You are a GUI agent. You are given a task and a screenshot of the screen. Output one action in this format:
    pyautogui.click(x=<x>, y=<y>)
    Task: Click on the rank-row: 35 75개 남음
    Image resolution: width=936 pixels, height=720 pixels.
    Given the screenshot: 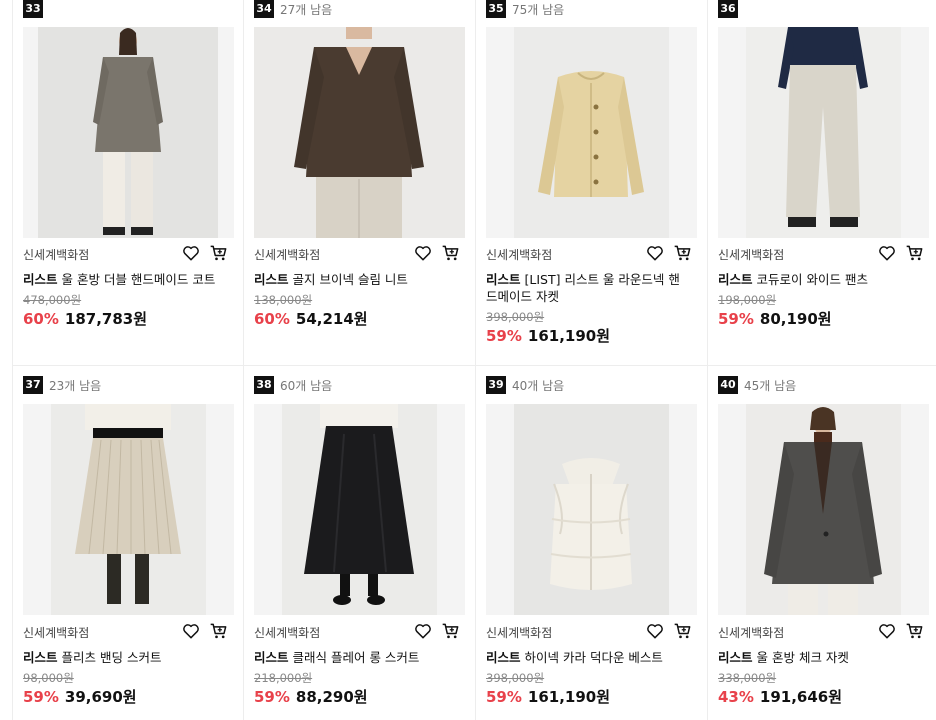 What is the action you would take?
    pyautogui.click(x=525, y=9)
    